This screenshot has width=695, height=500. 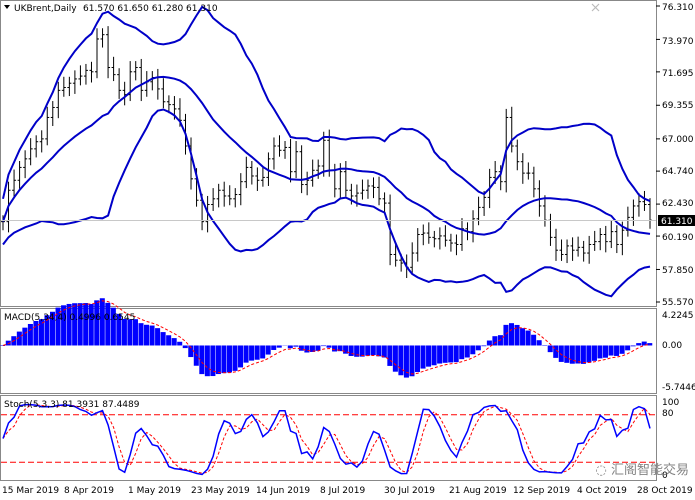 I want to click on price-tick: 64.740, so click(x=678, y=172).